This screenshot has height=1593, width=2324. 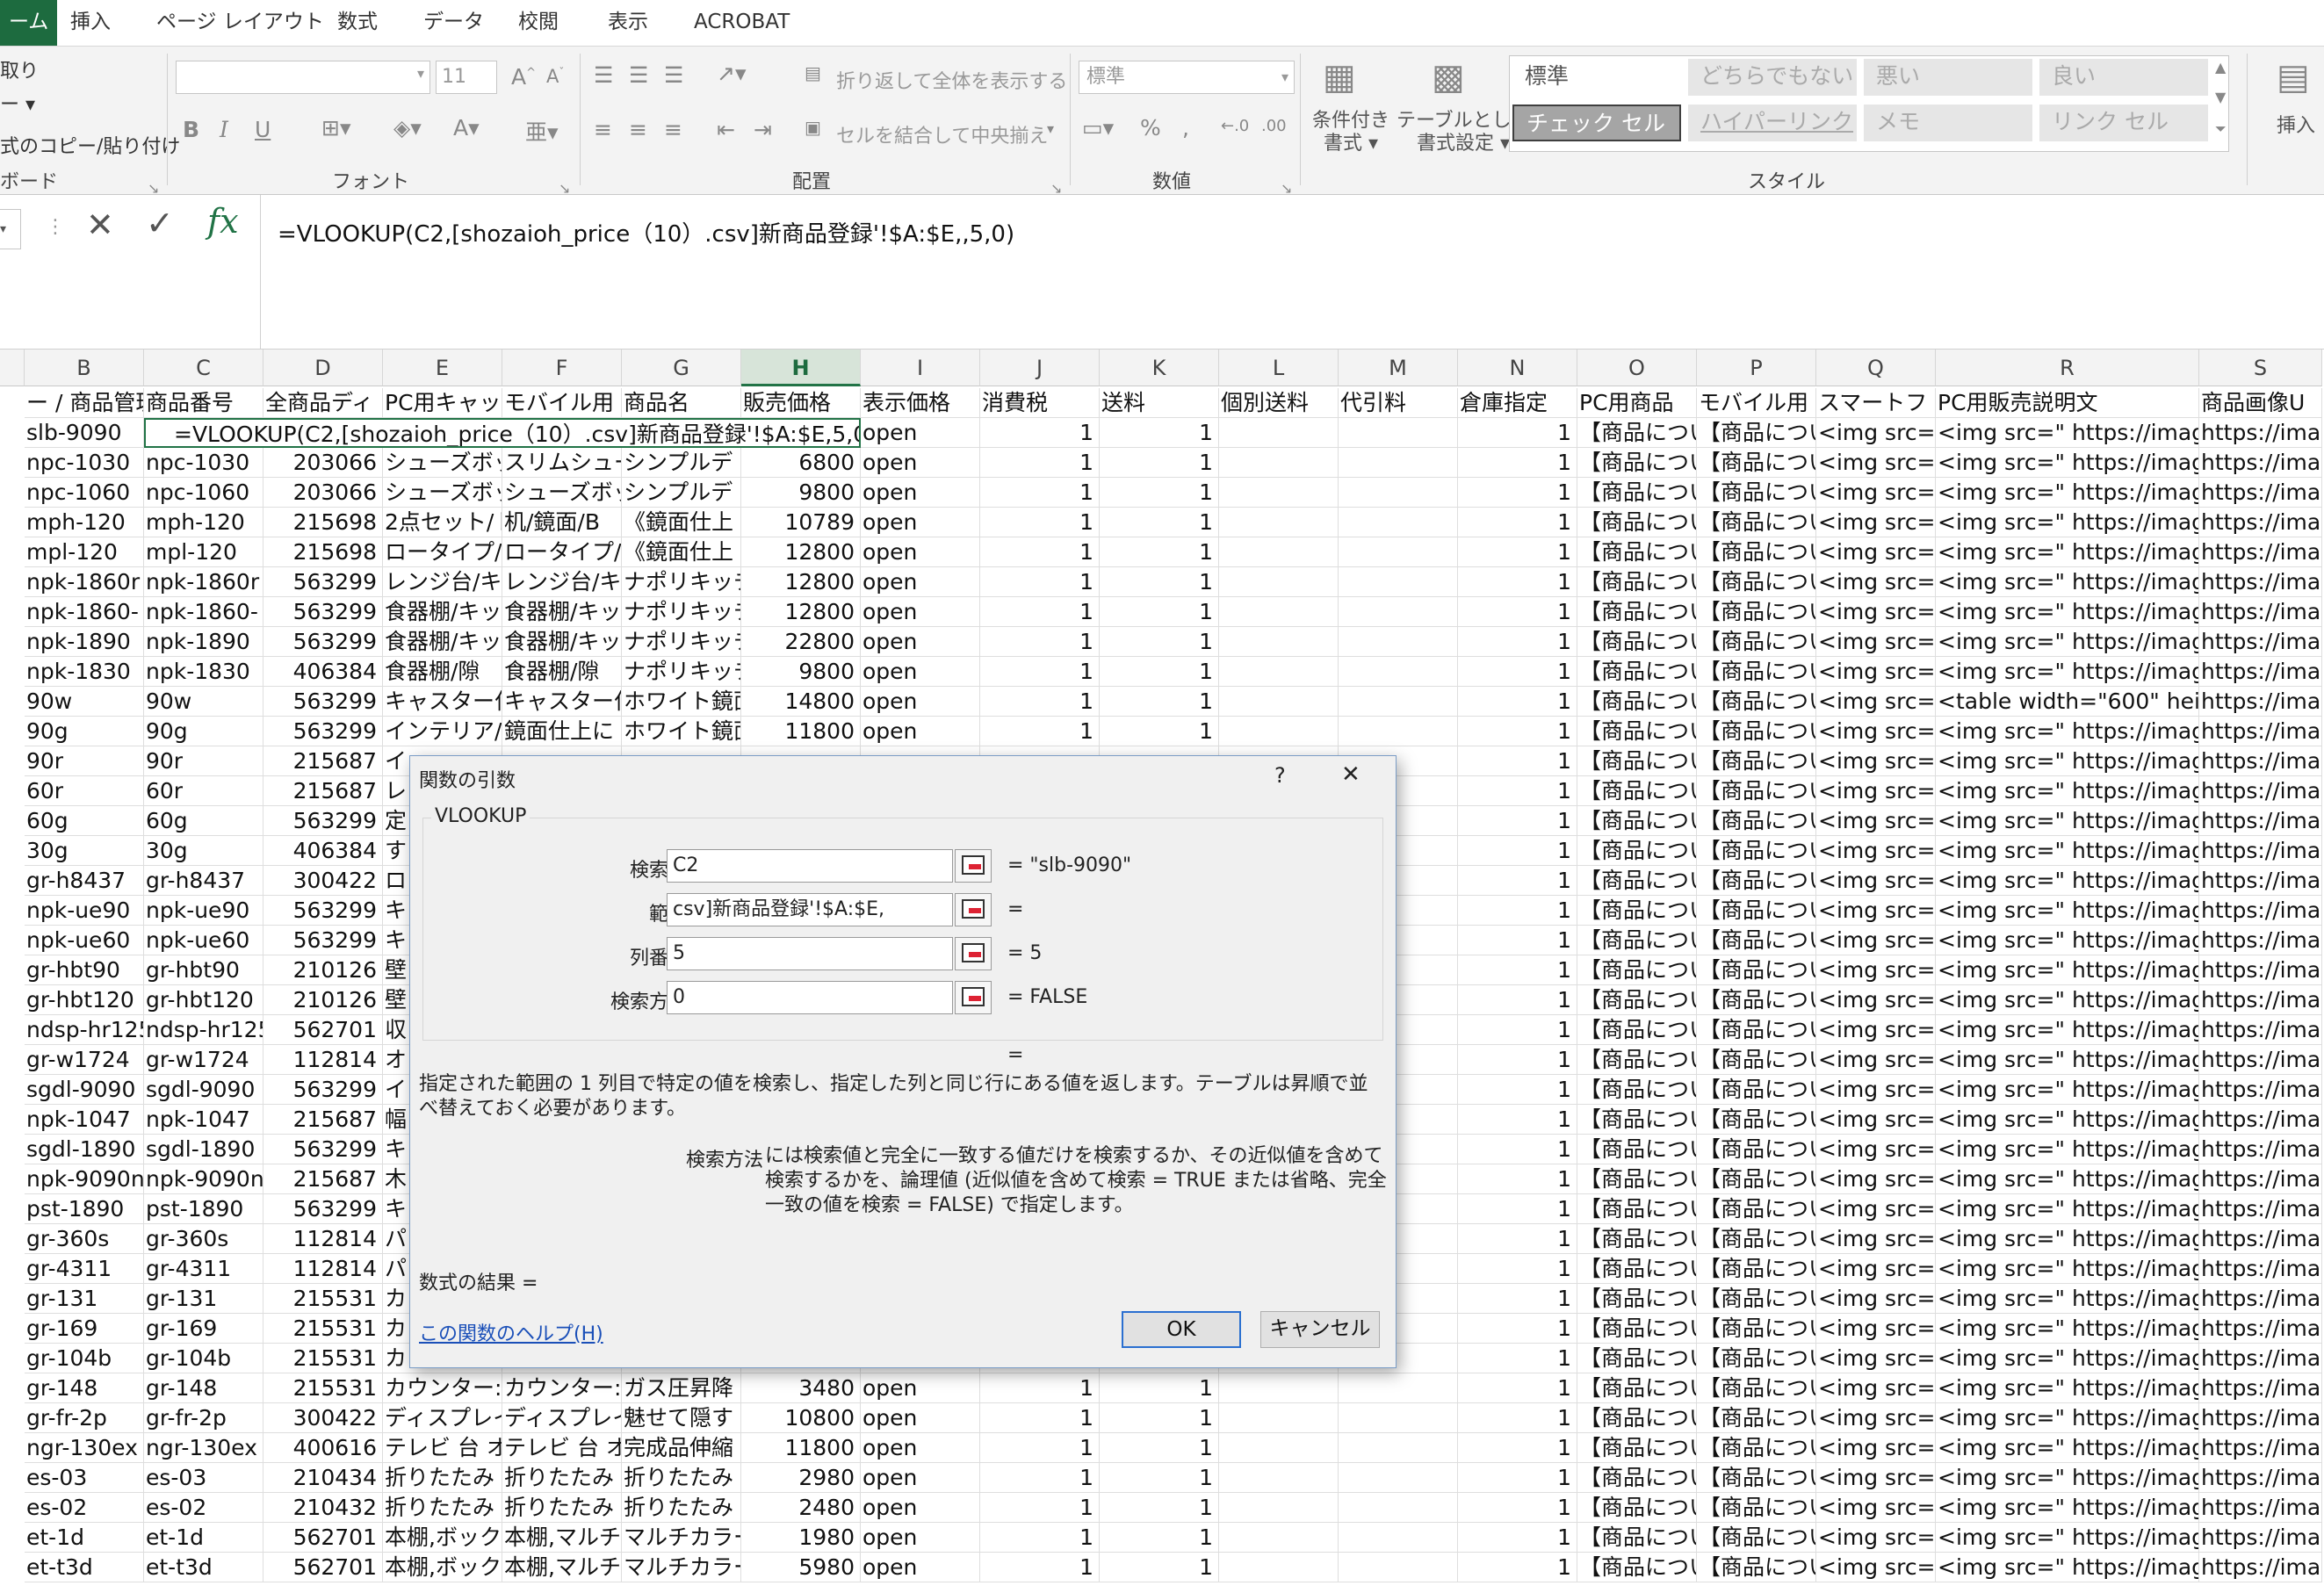 I want to click on table-cell: 《鏡面仕上, so click(x=681, y=552).